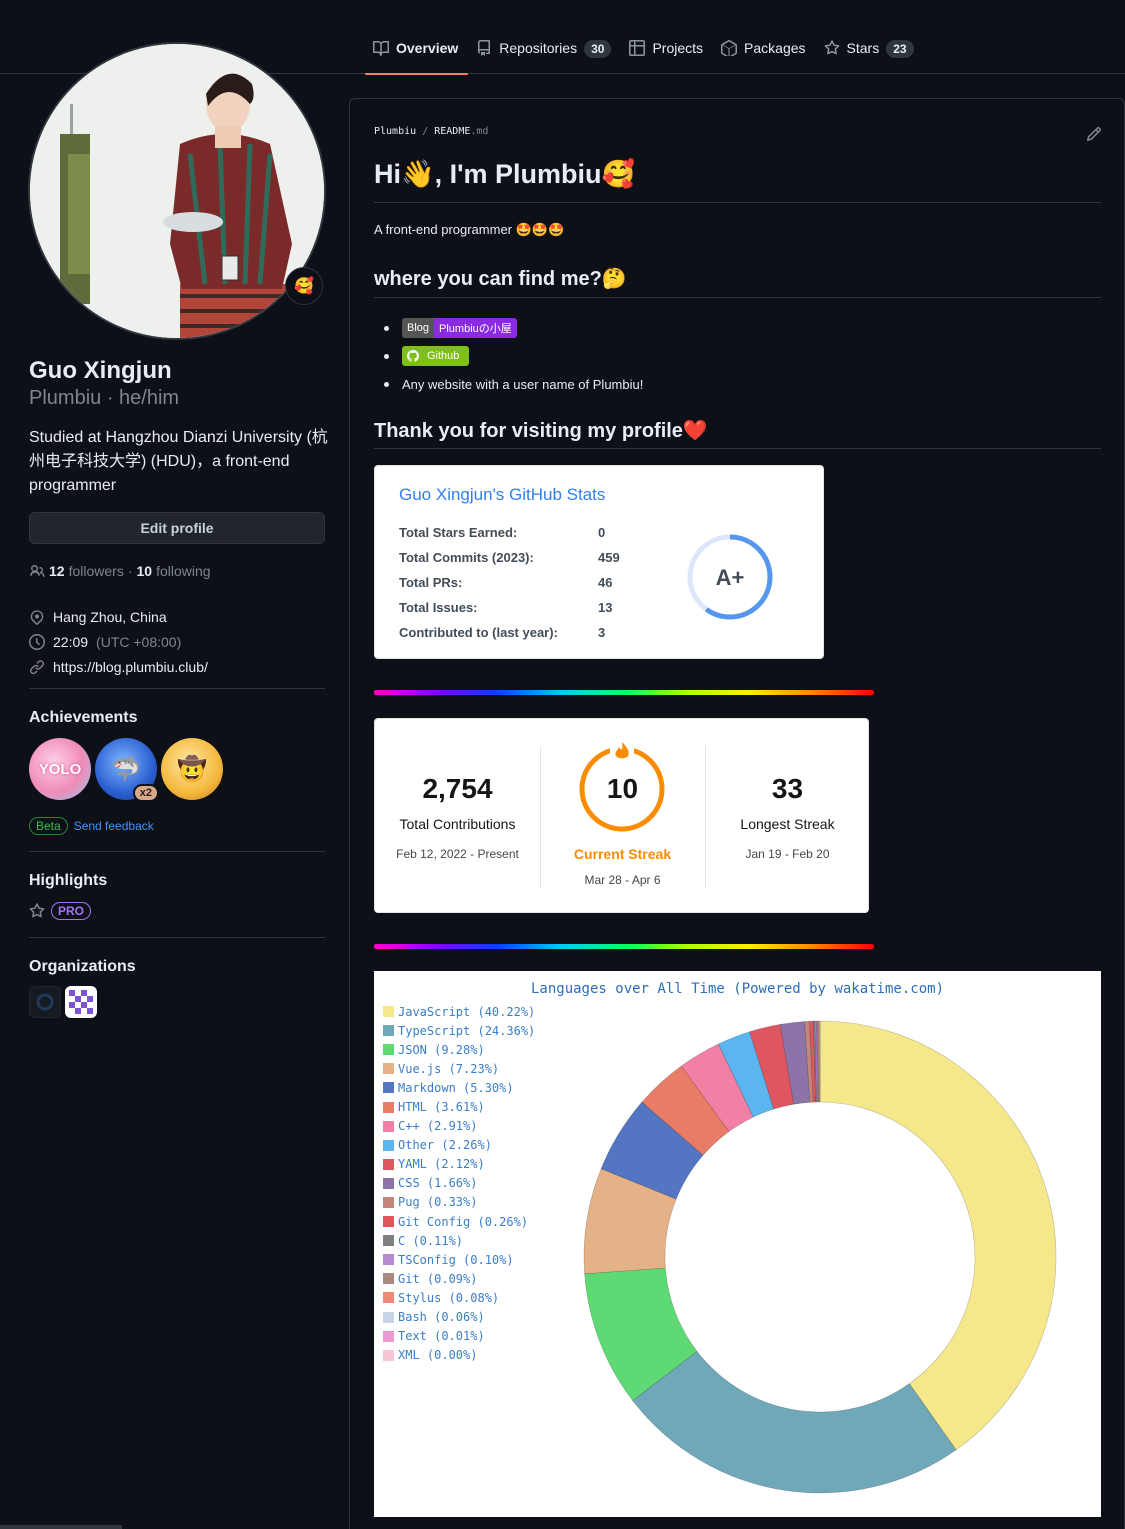  I want to click on link-icon, so click(37, 666).